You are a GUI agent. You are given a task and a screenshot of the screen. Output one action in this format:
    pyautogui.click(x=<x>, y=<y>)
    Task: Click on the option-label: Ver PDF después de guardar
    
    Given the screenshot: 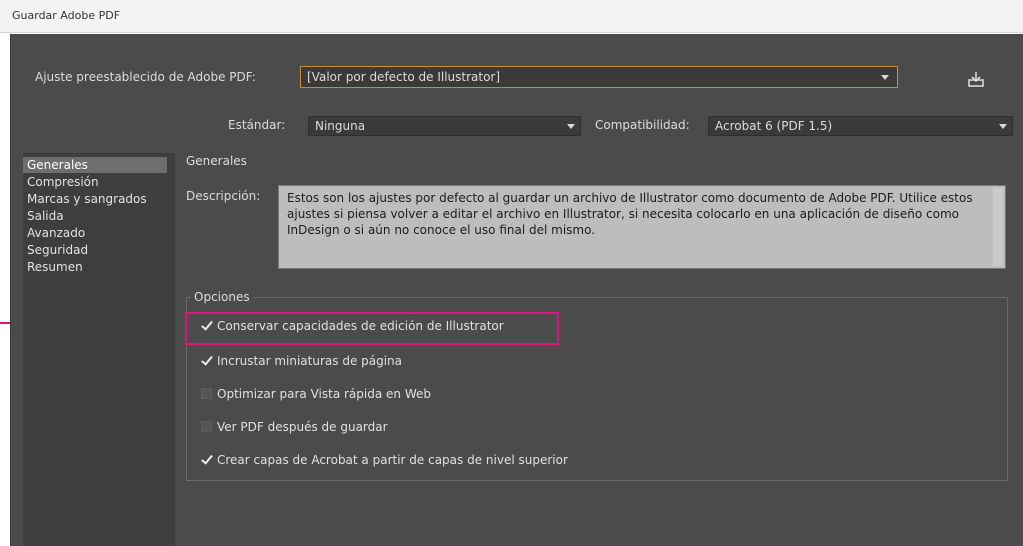 What is the action you would take?
    pyautogui.click(x=302, y=427)
    